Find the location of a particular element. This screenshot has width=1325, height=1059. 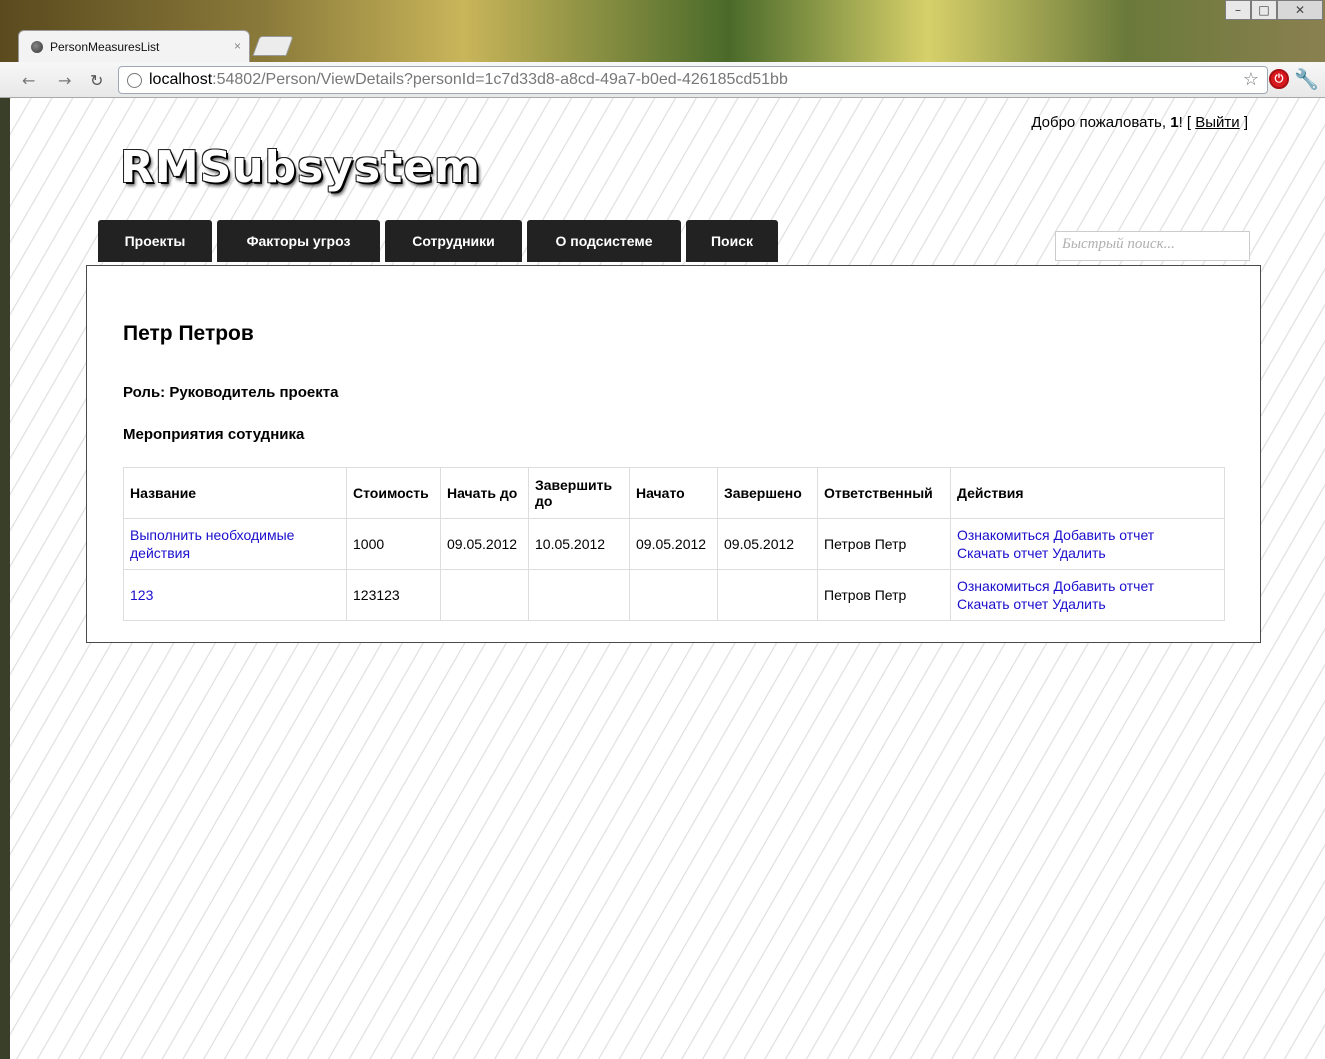

globe-icon is located at coordinates (134, 80).